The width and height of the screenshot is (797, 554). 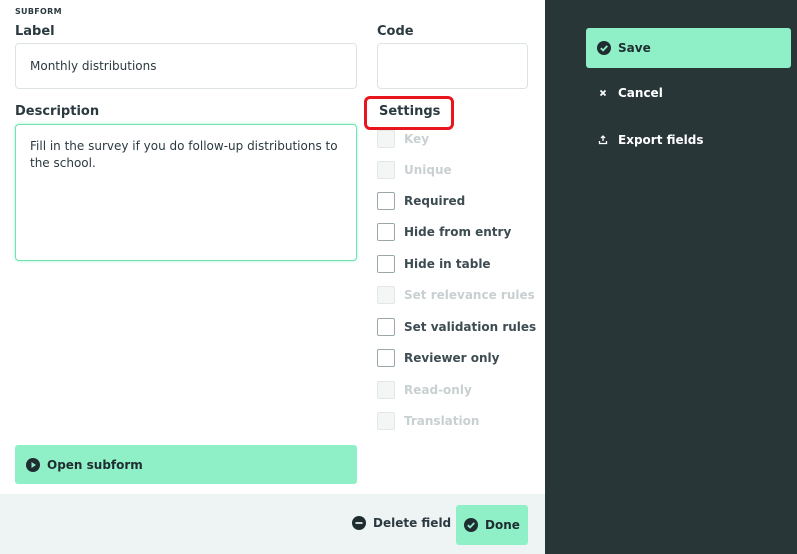 I want to click on done-button: Done, so click(x=492, y=525).